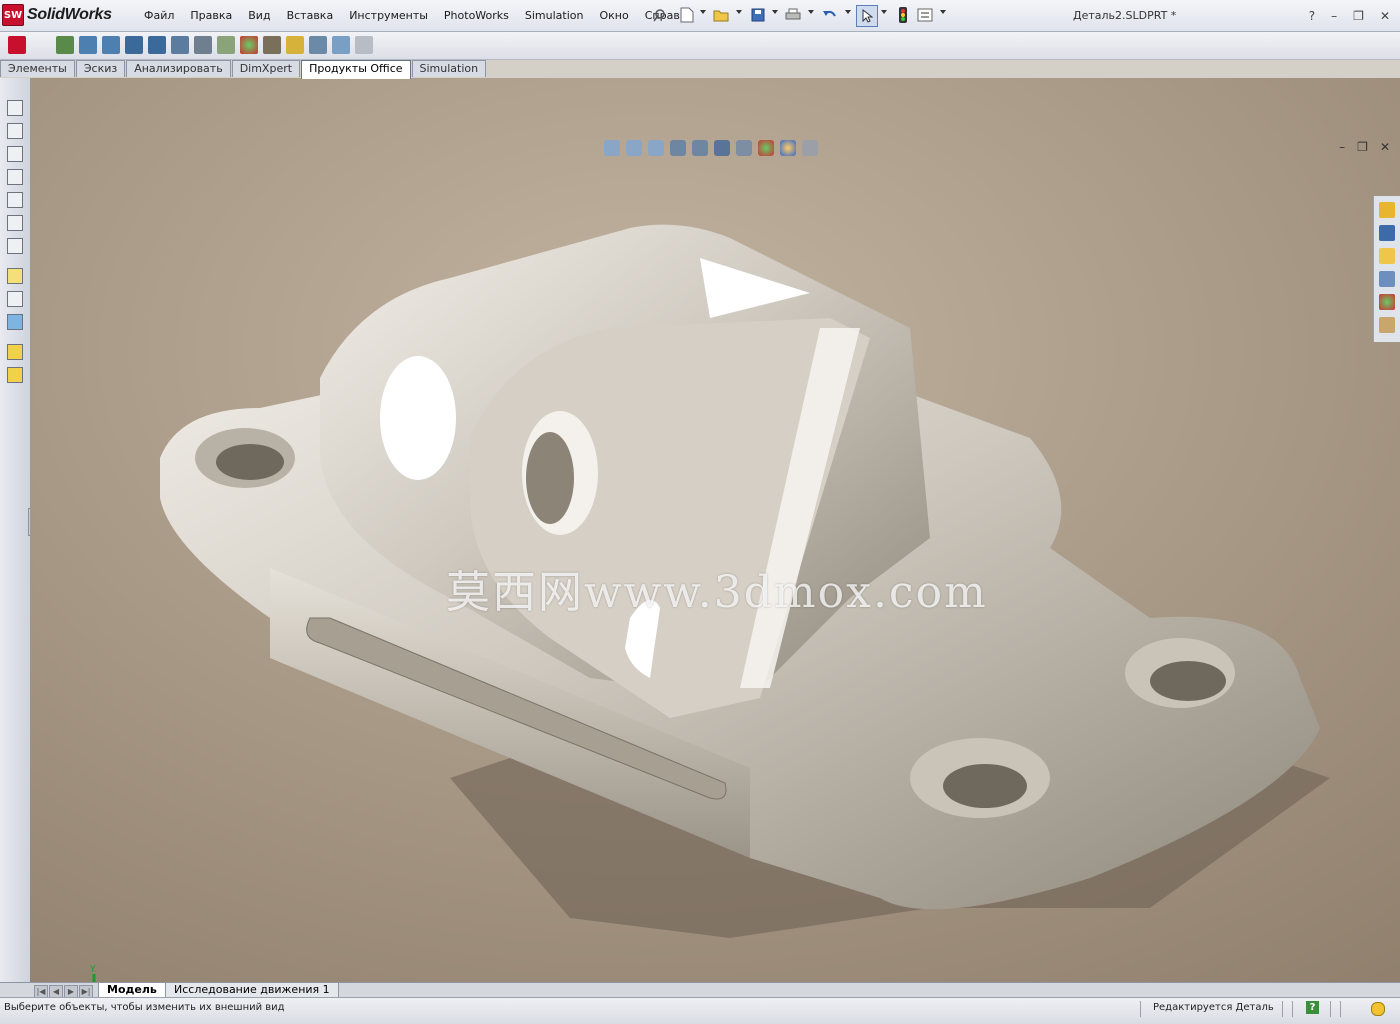  What do you see at coordinates (178, 68) in the screenshot?
I see `tab-evaluate: Анализировать` at bounding box center [178, 68].